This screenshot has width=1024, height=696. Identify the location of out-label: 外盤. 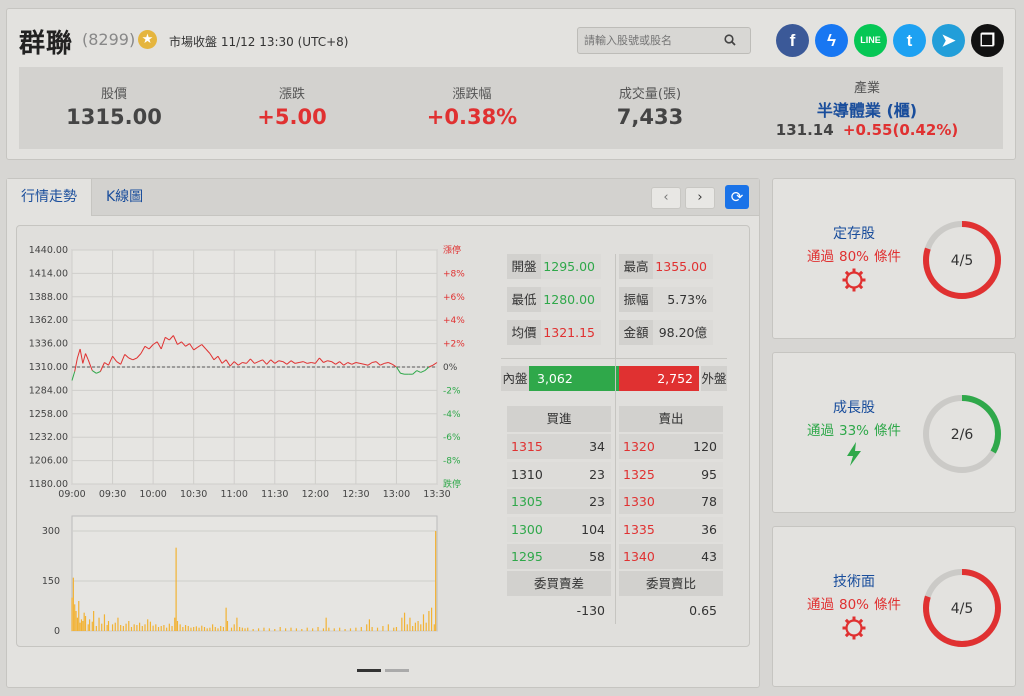
(714, 378).